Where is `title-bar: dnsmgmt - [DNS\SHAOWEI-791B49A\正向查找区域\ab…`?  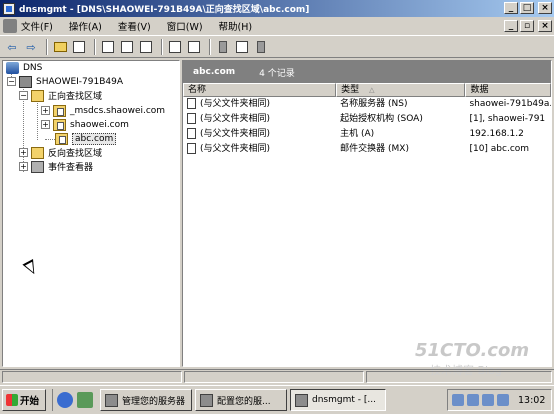
title-bar: dnsmgmt - [DNS\SHAOWEI-791B49A\正向查找区域\ab… is located at coordinates (277, 8).